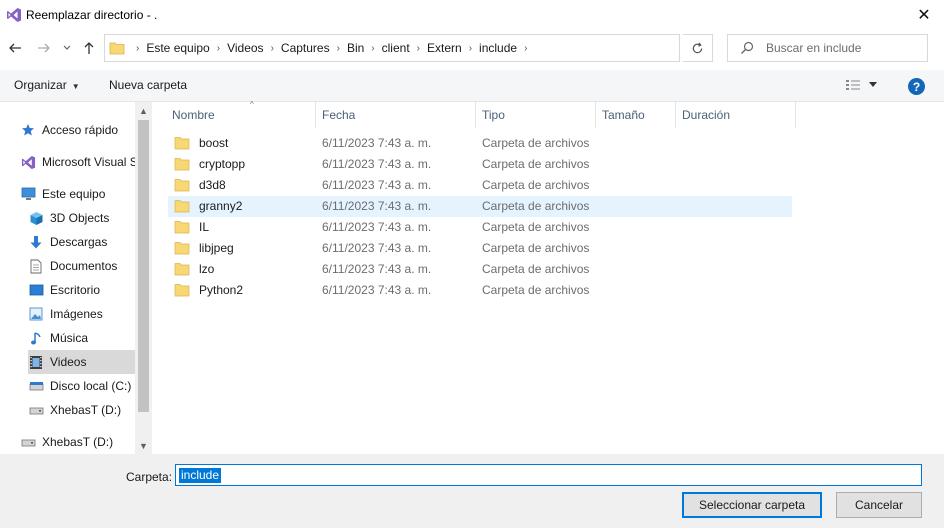 The height and width of the screenshot is (528, 944). Describe the element at coordinates (44, 48) in the screenshot. I see `forward-button` at that location.